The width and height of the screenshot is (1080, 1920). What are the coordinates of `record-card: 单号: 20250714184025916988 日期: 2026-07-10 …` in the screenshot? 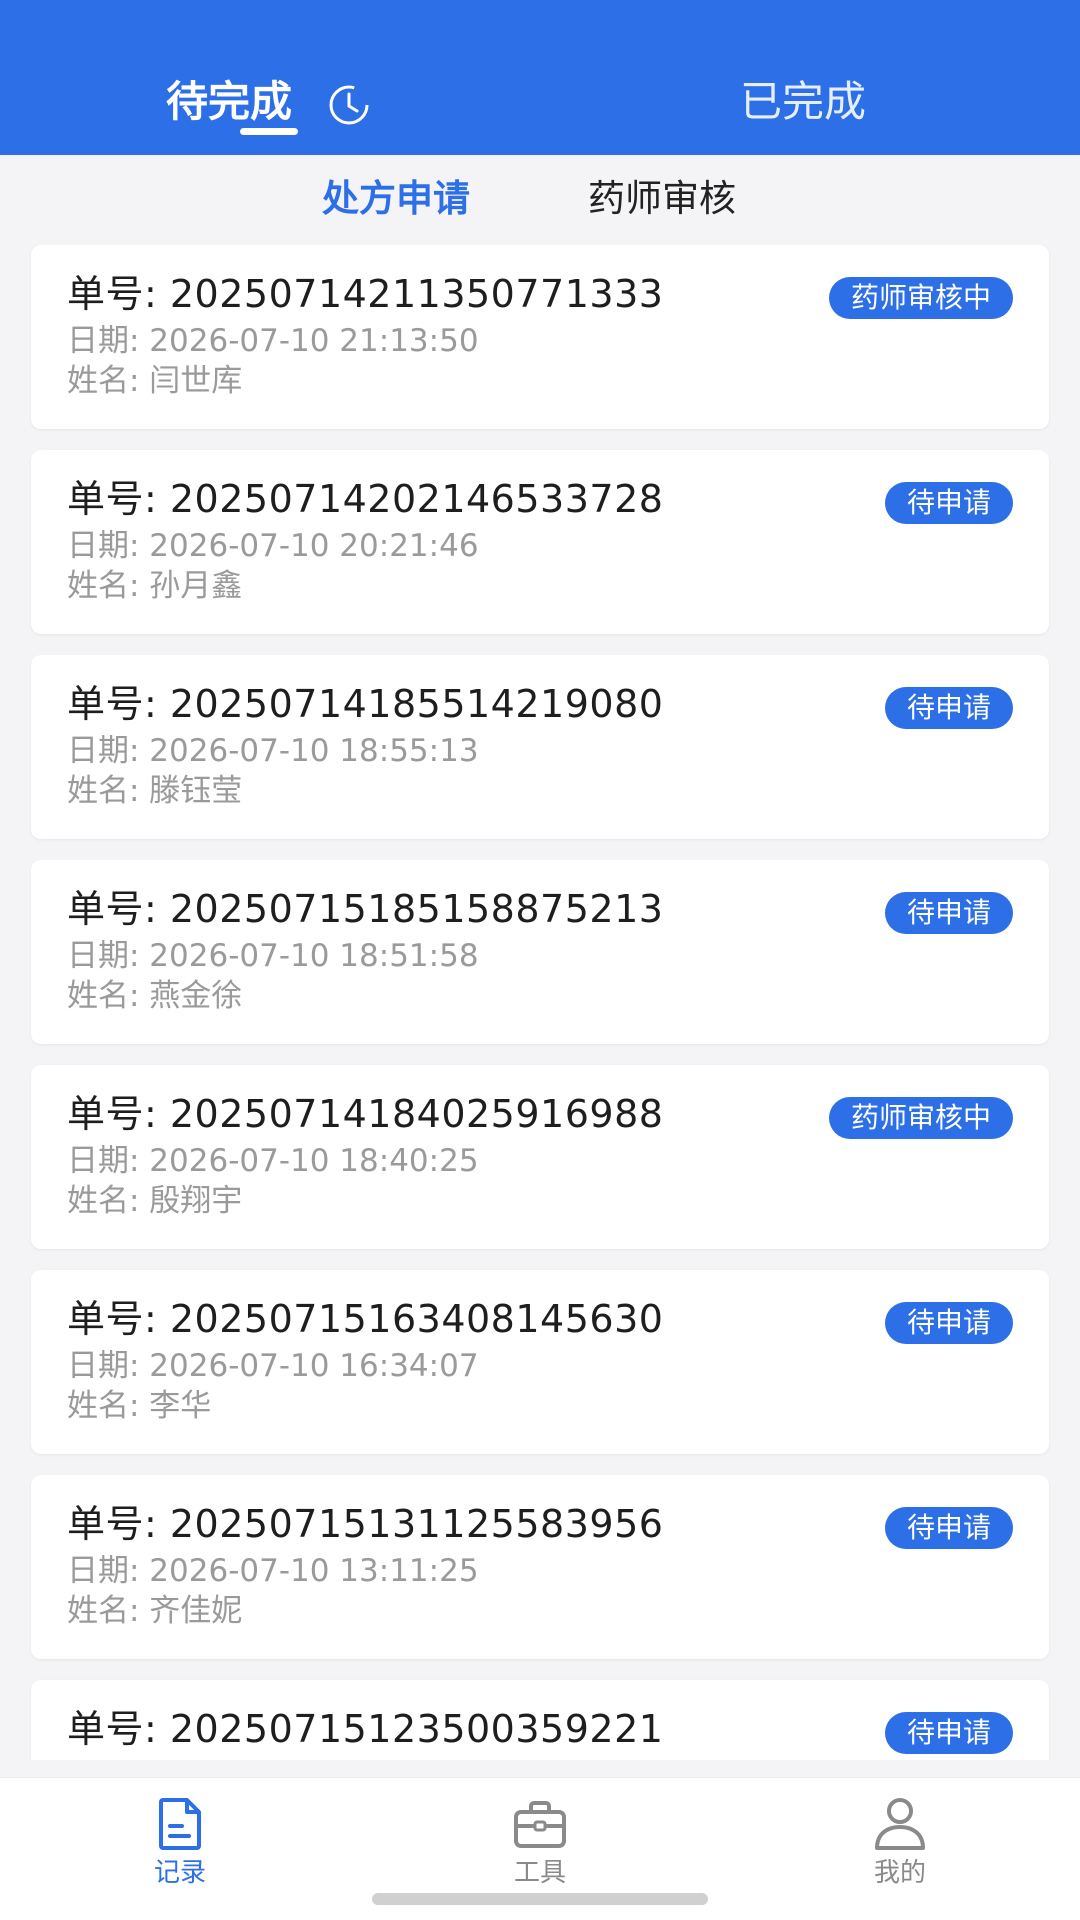 It's located at (540, 1157).